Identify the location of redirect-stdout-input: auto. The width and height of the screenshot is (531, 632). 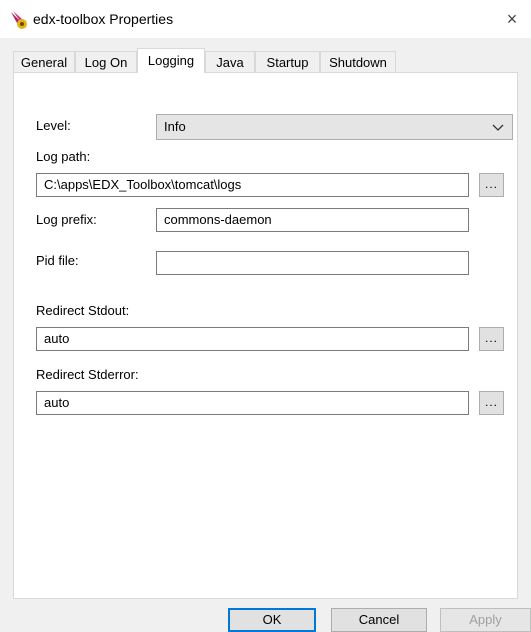
(252, 339).